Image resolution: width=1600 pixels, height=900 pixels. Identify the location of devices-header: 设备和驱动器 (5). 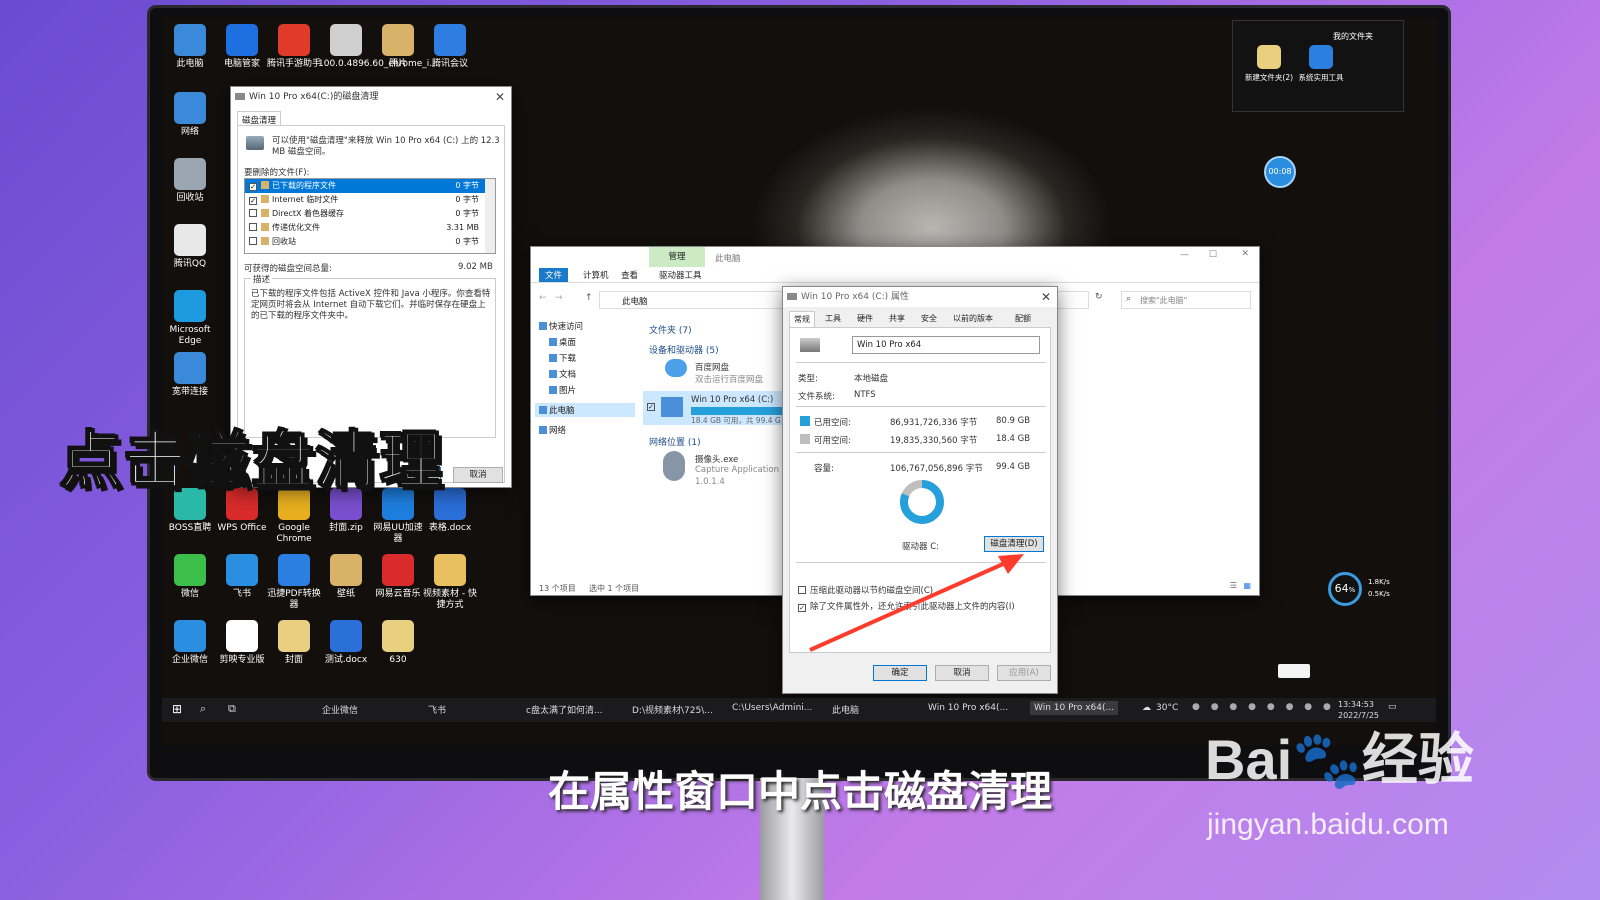
(684, 349).